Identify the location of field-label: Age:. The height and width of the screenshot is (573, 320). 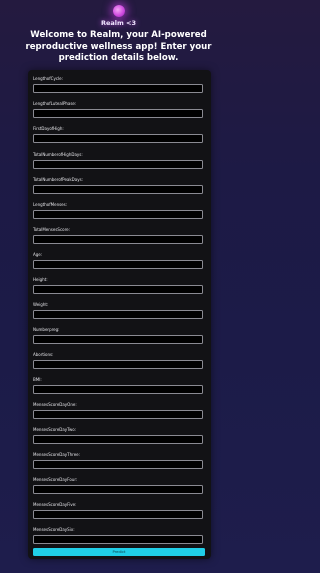
(38, 254).